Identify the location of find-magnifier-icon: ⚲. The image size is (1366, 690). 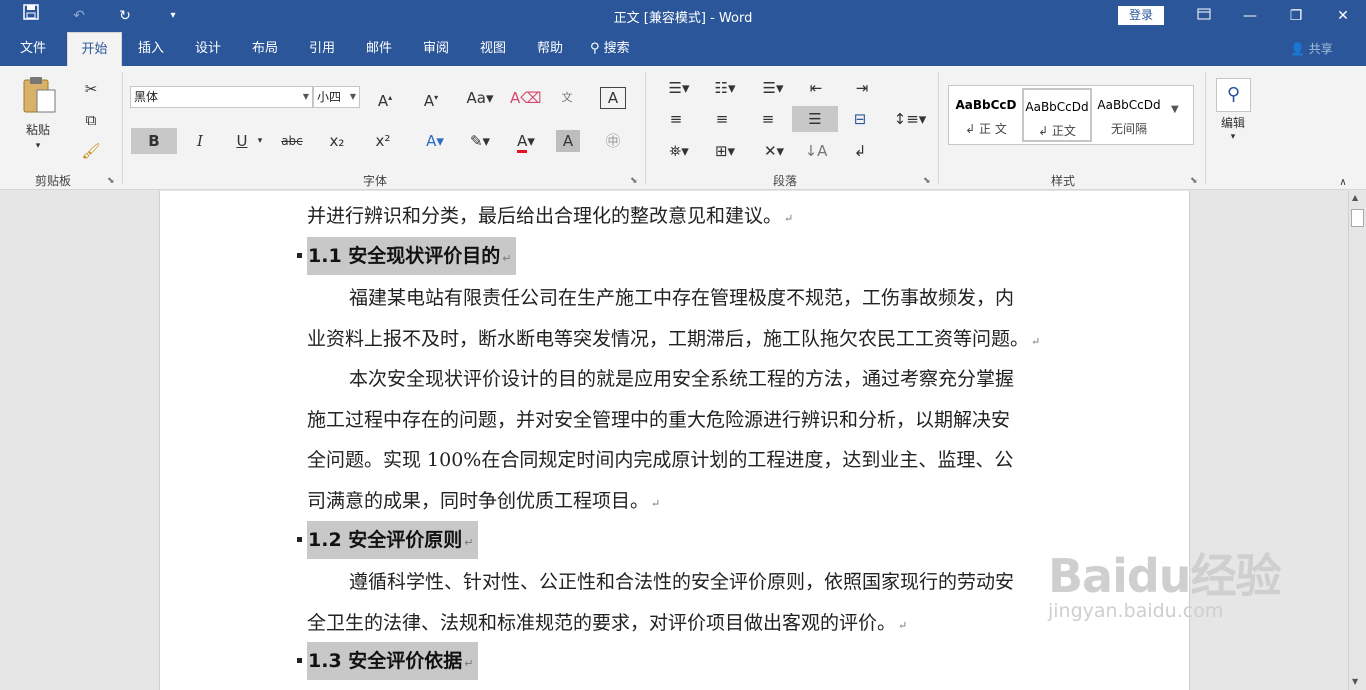
(1233, 95).